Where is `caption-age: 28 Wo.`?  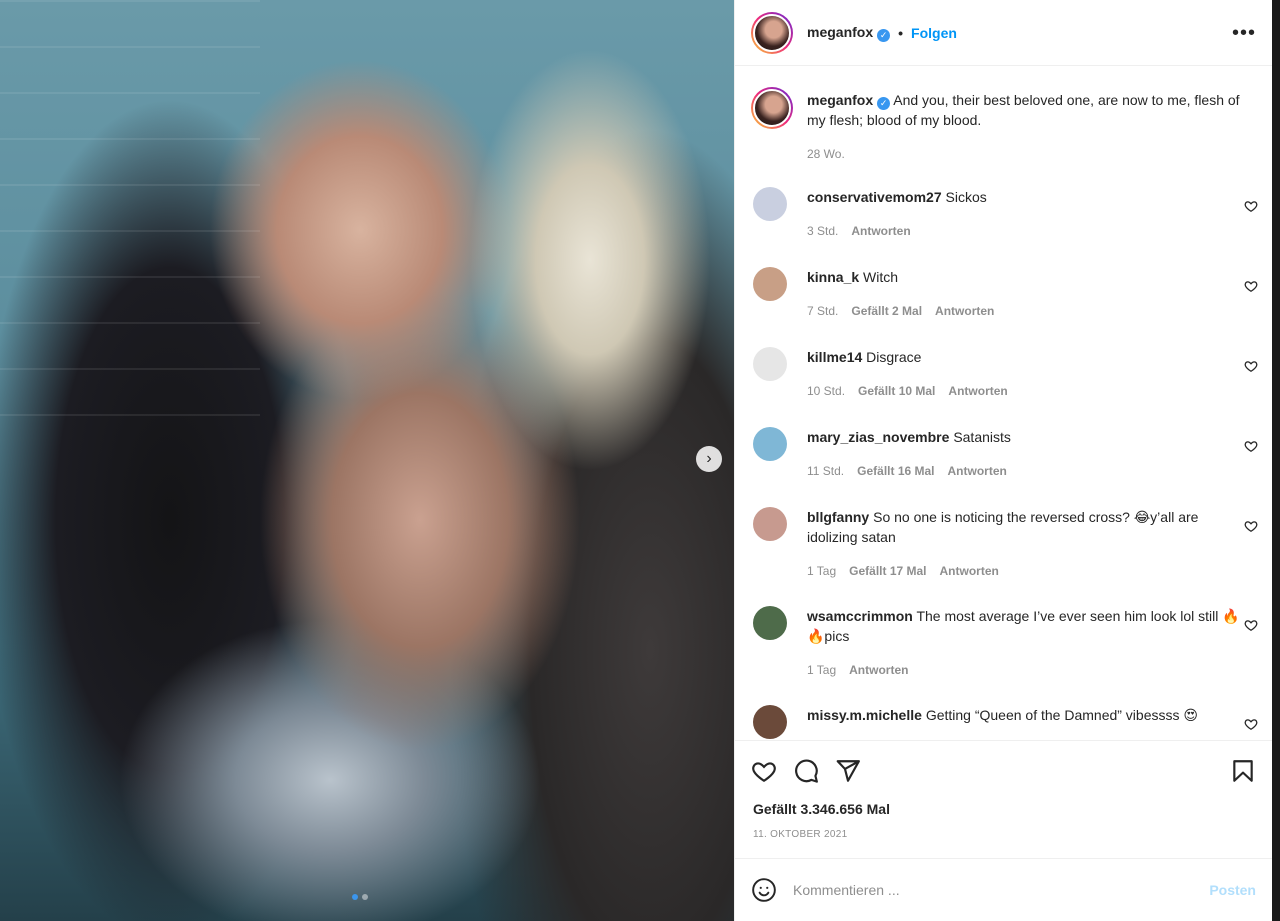
caption-age: 28 Wo. is located at coordinates (826, 154).